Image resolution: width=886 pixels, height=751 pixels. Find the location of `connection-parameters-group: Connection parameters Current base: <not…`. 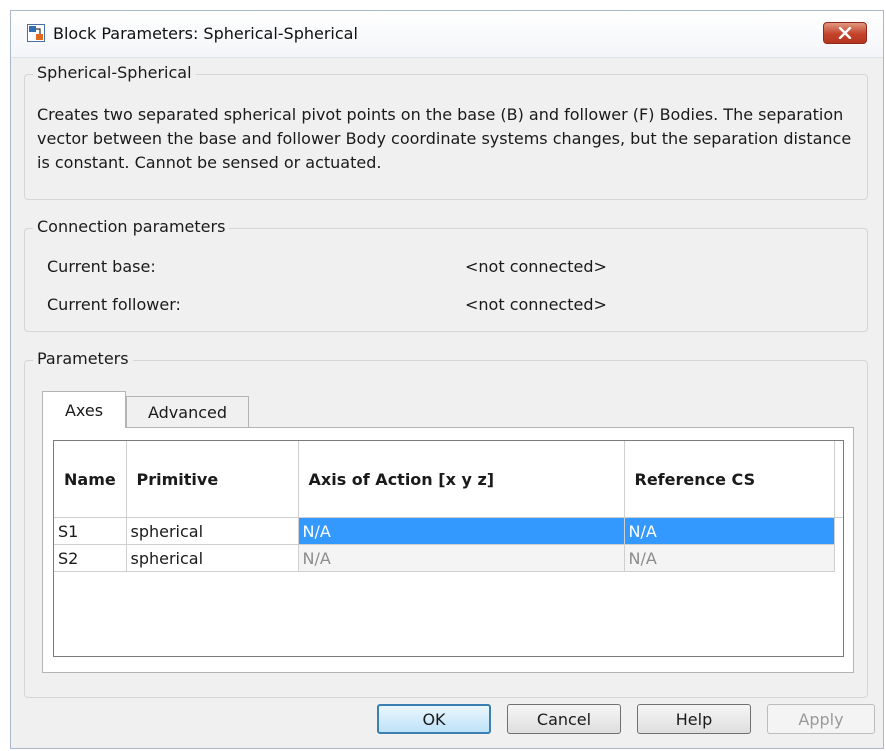

connection-parameters-group: Connection parameters Current base: <not… is located at coordinates (446, 274).